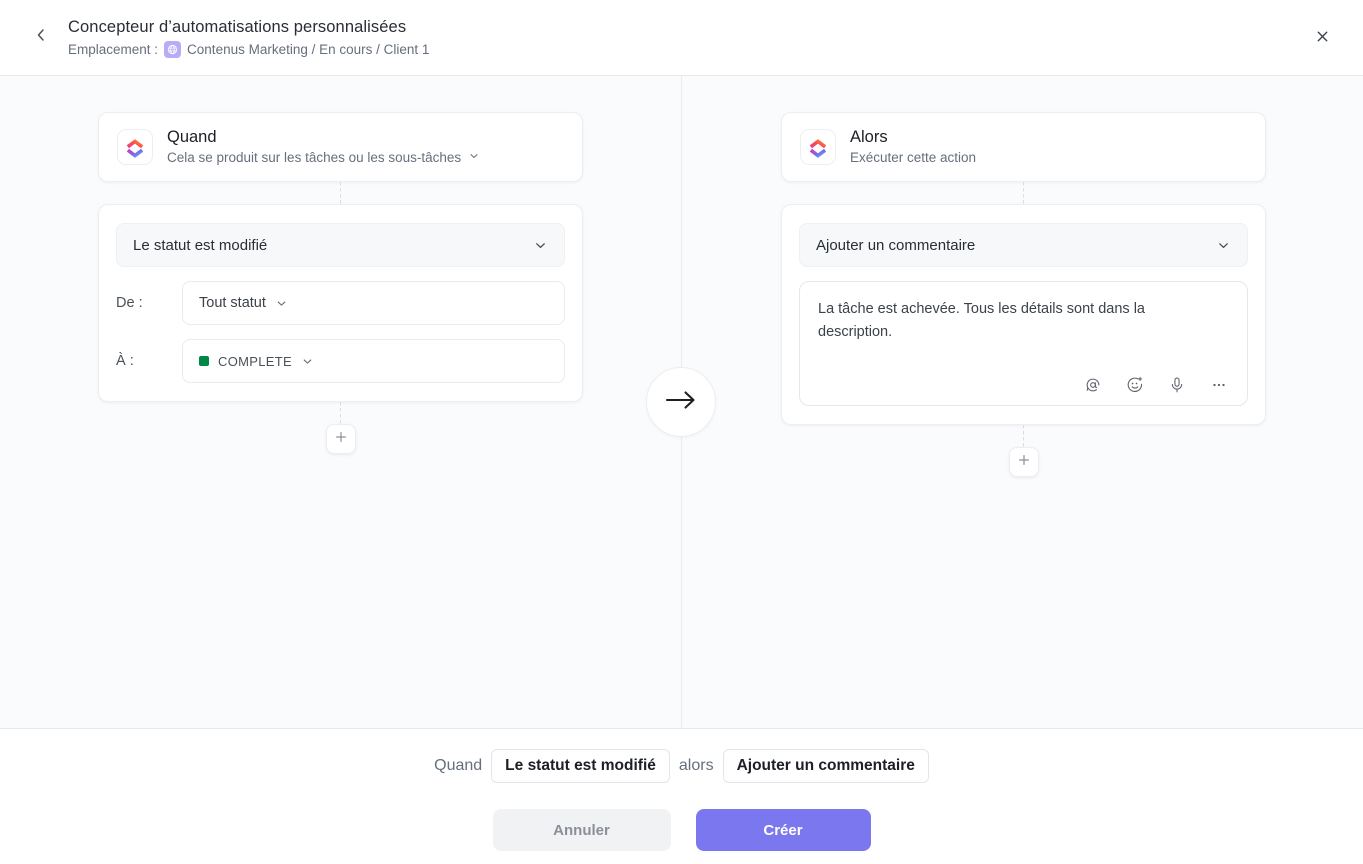 The height and width of the screenshot is (864, 1363). I want to click on from-status-value: Tout statut, so click(232, 303).